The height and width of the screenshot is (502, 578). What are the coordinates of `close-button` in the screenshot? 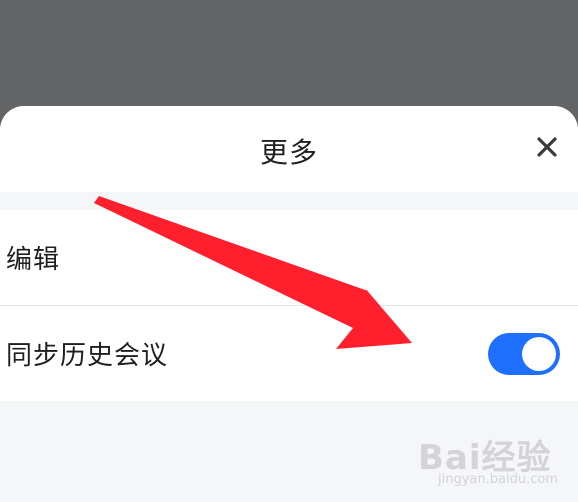 It's located at (547, 147).